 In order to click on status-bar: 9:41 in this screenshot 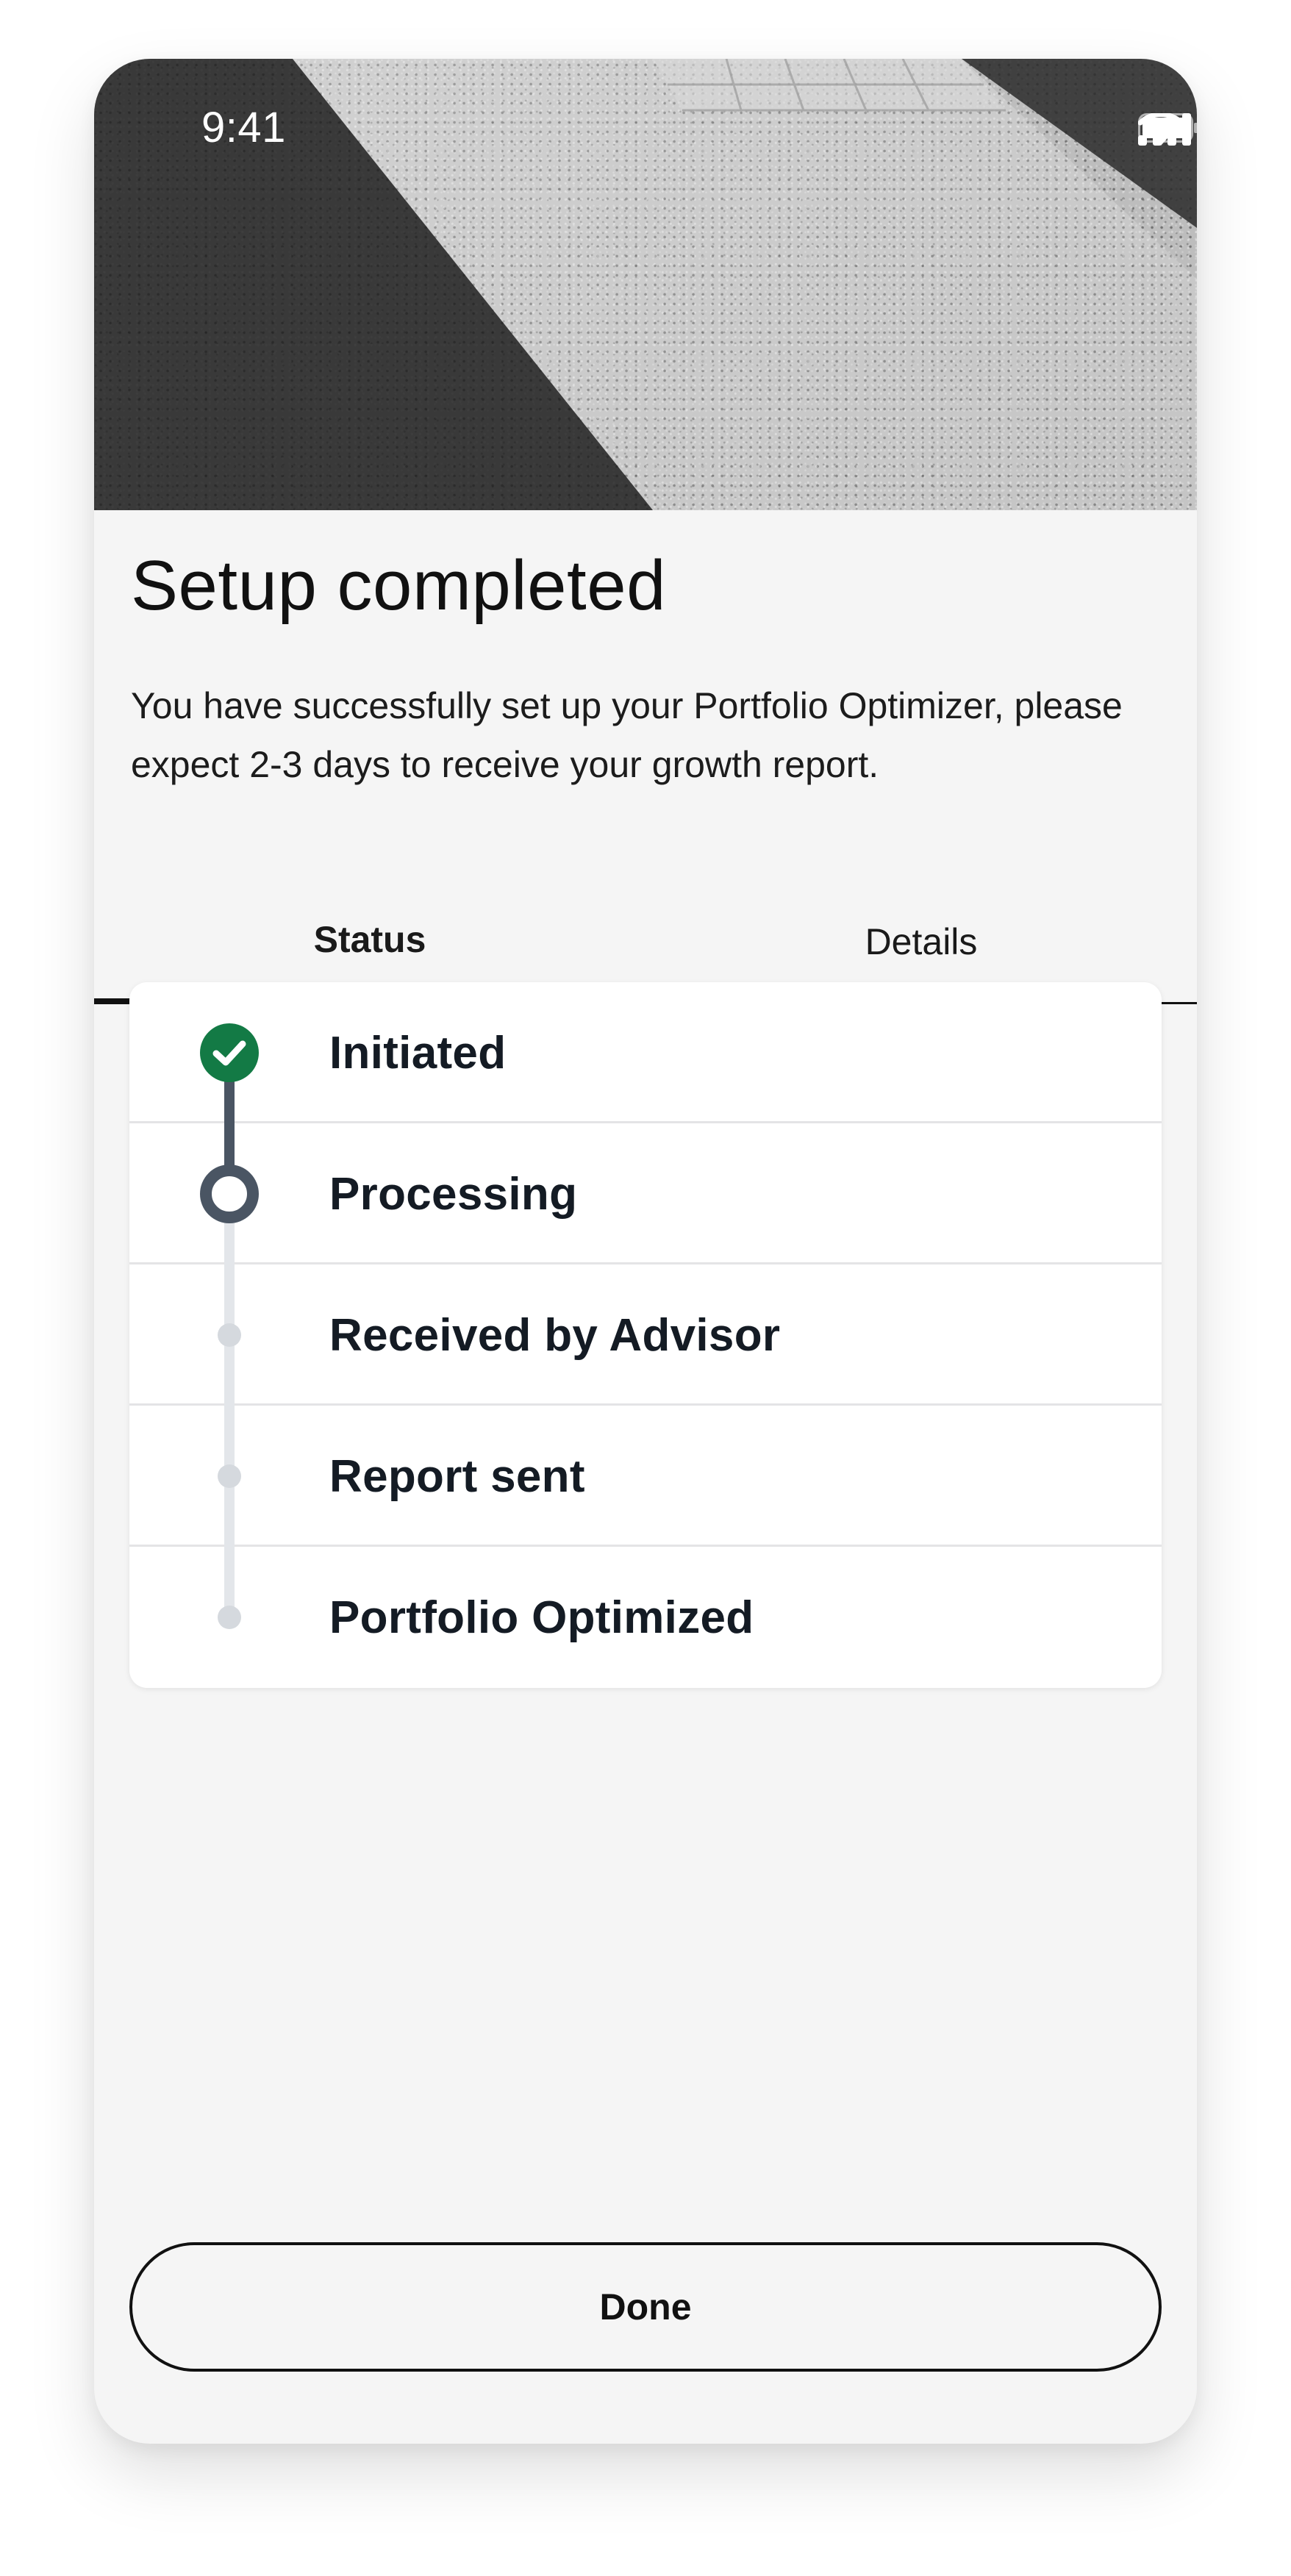, I will do `click(645, 125)`.